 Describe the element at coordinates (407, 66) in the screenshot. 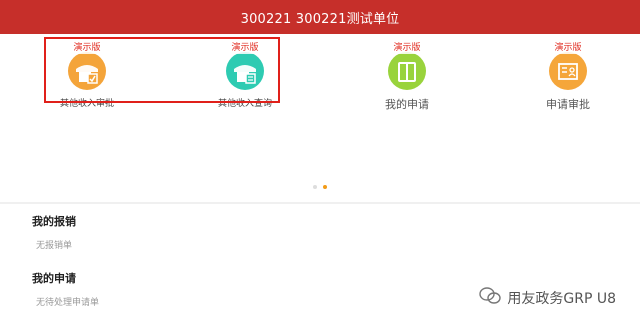

I see `book-icon: 演示版` at that location.